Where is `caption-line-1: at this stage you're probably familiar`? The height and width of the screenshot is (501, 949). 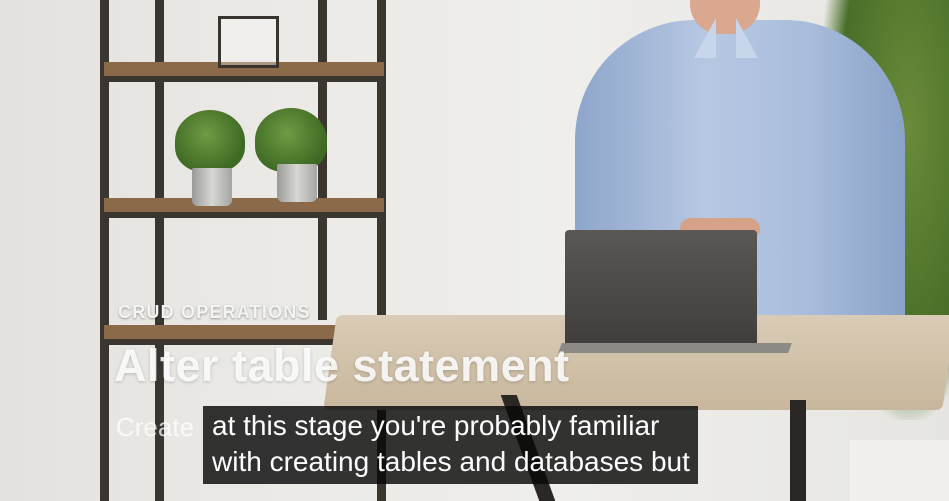
caption-line-1: at this stage you're probably familiar is located at coordinates (436, 425).